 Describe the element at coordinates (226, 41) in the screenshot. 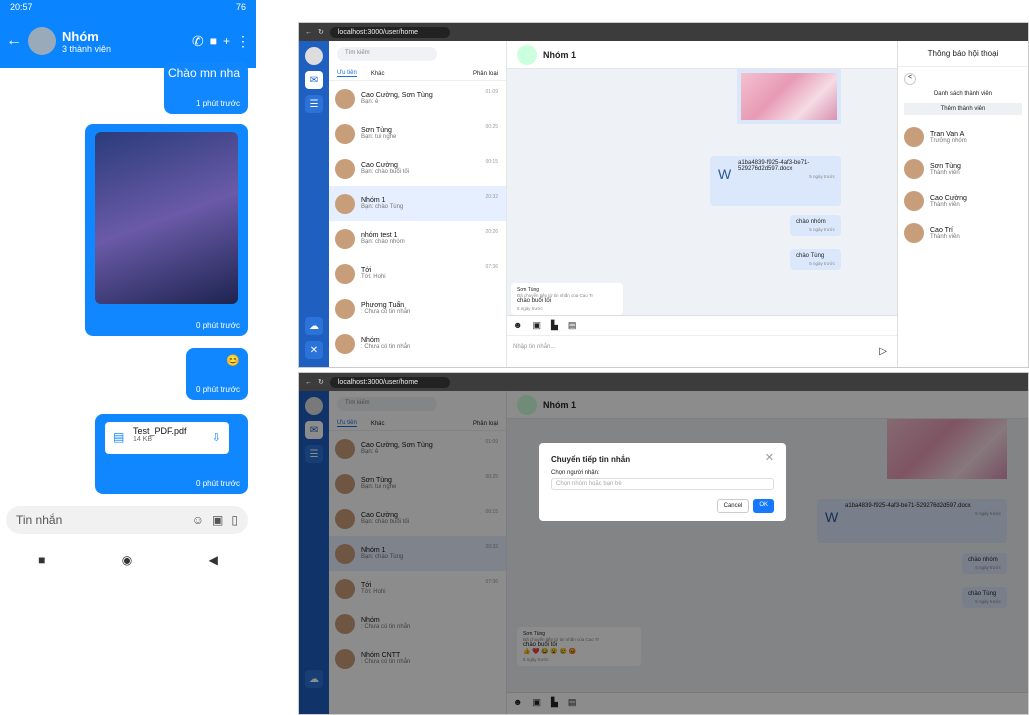

I see `add-user-icon: +` at that location.